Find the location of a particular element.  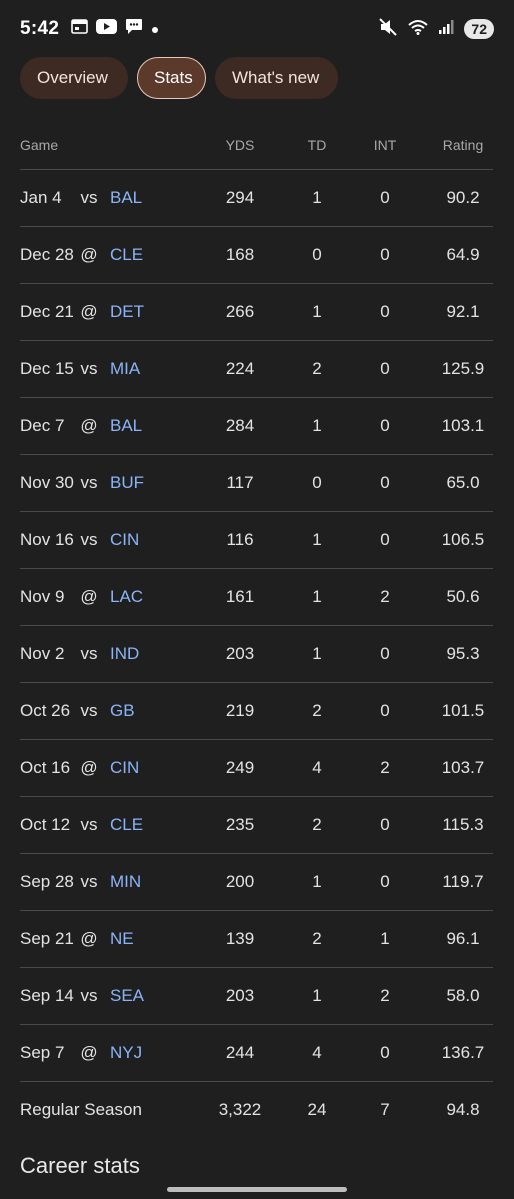

opponent-link: MIA is located at coordinates (140, 369).